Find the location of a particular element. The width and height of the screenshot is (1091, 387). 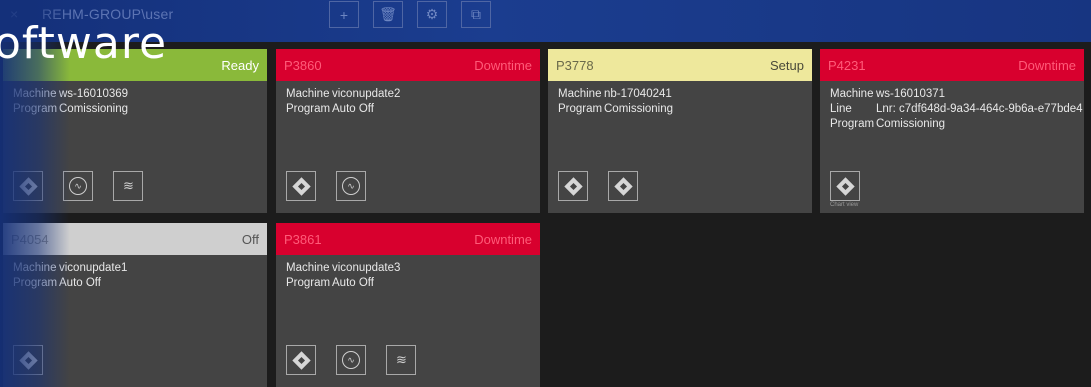

tile-id: P3860 is located at coordinates (303, 65).